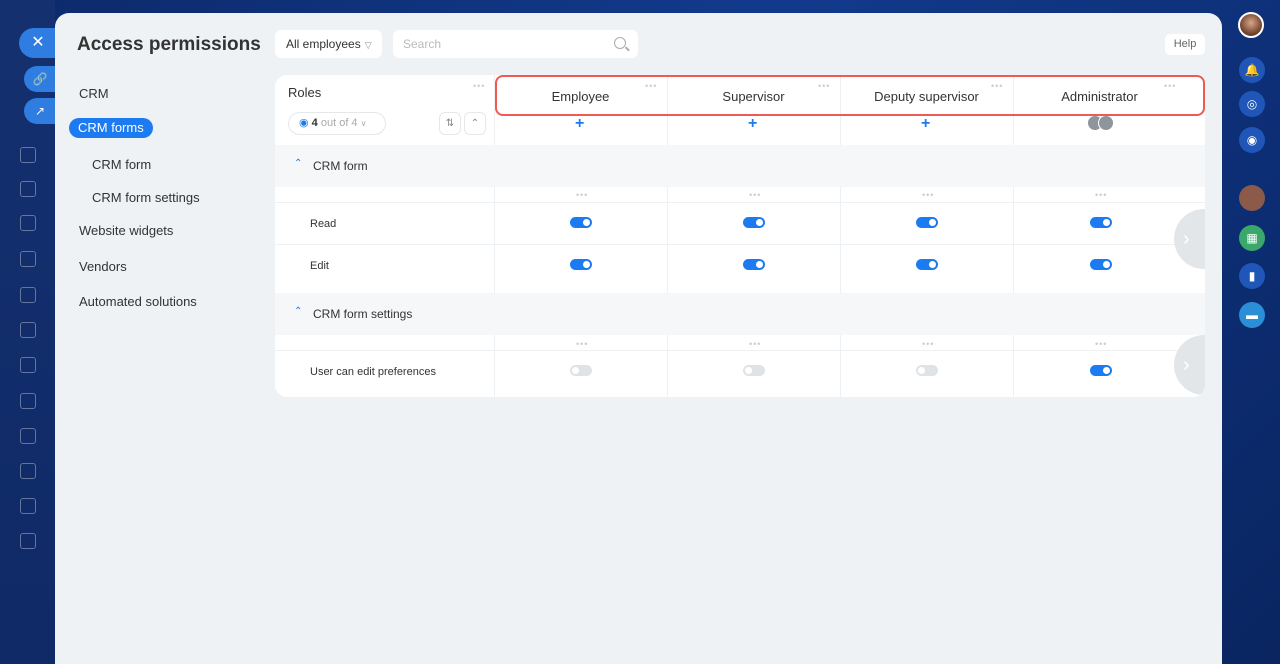  What do you see at coordinates (28, 401) in the screenshot?
I see `mail-icon` at bounding box center [28, 401].